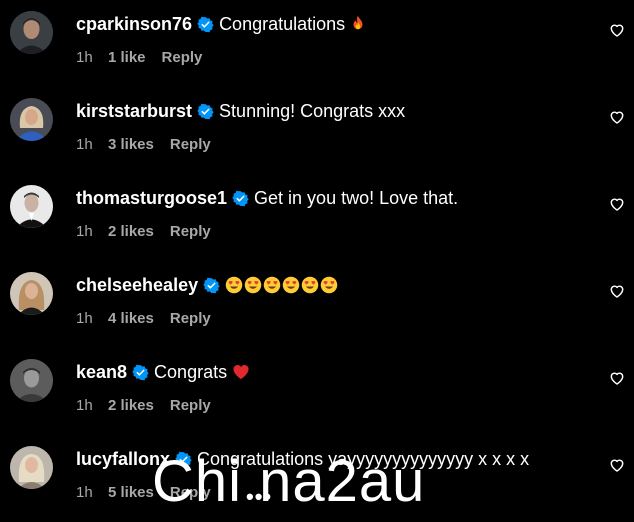  What do you see at coordinates (356, 197) in the screenshot?
I see `comment-text: Get in you two! Love that.` at bounding box center [356, 197].